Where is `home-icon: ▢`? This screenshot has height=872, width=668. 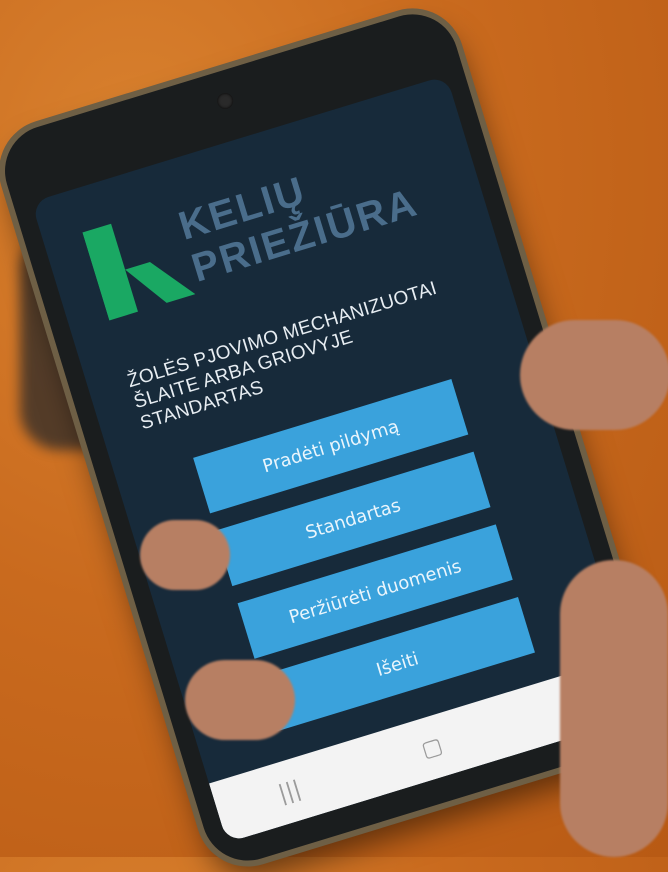 home-icon: ▢ is located at coordinates (431, 748).